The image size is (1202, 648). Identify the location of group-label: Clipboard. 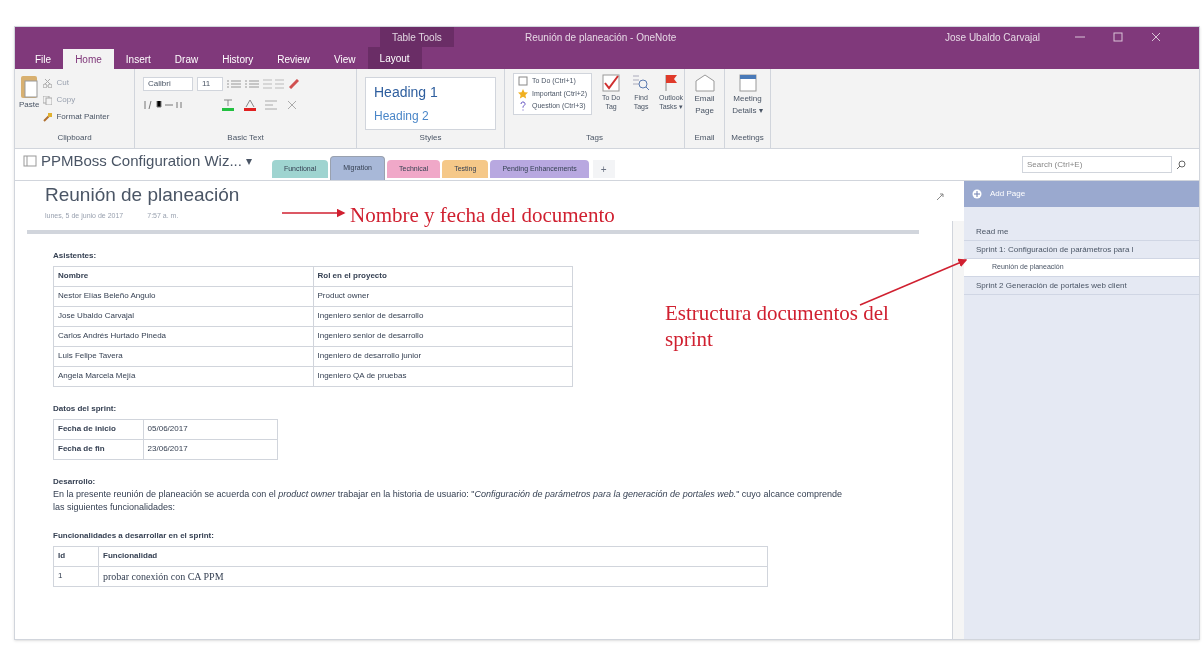
(74, 138).